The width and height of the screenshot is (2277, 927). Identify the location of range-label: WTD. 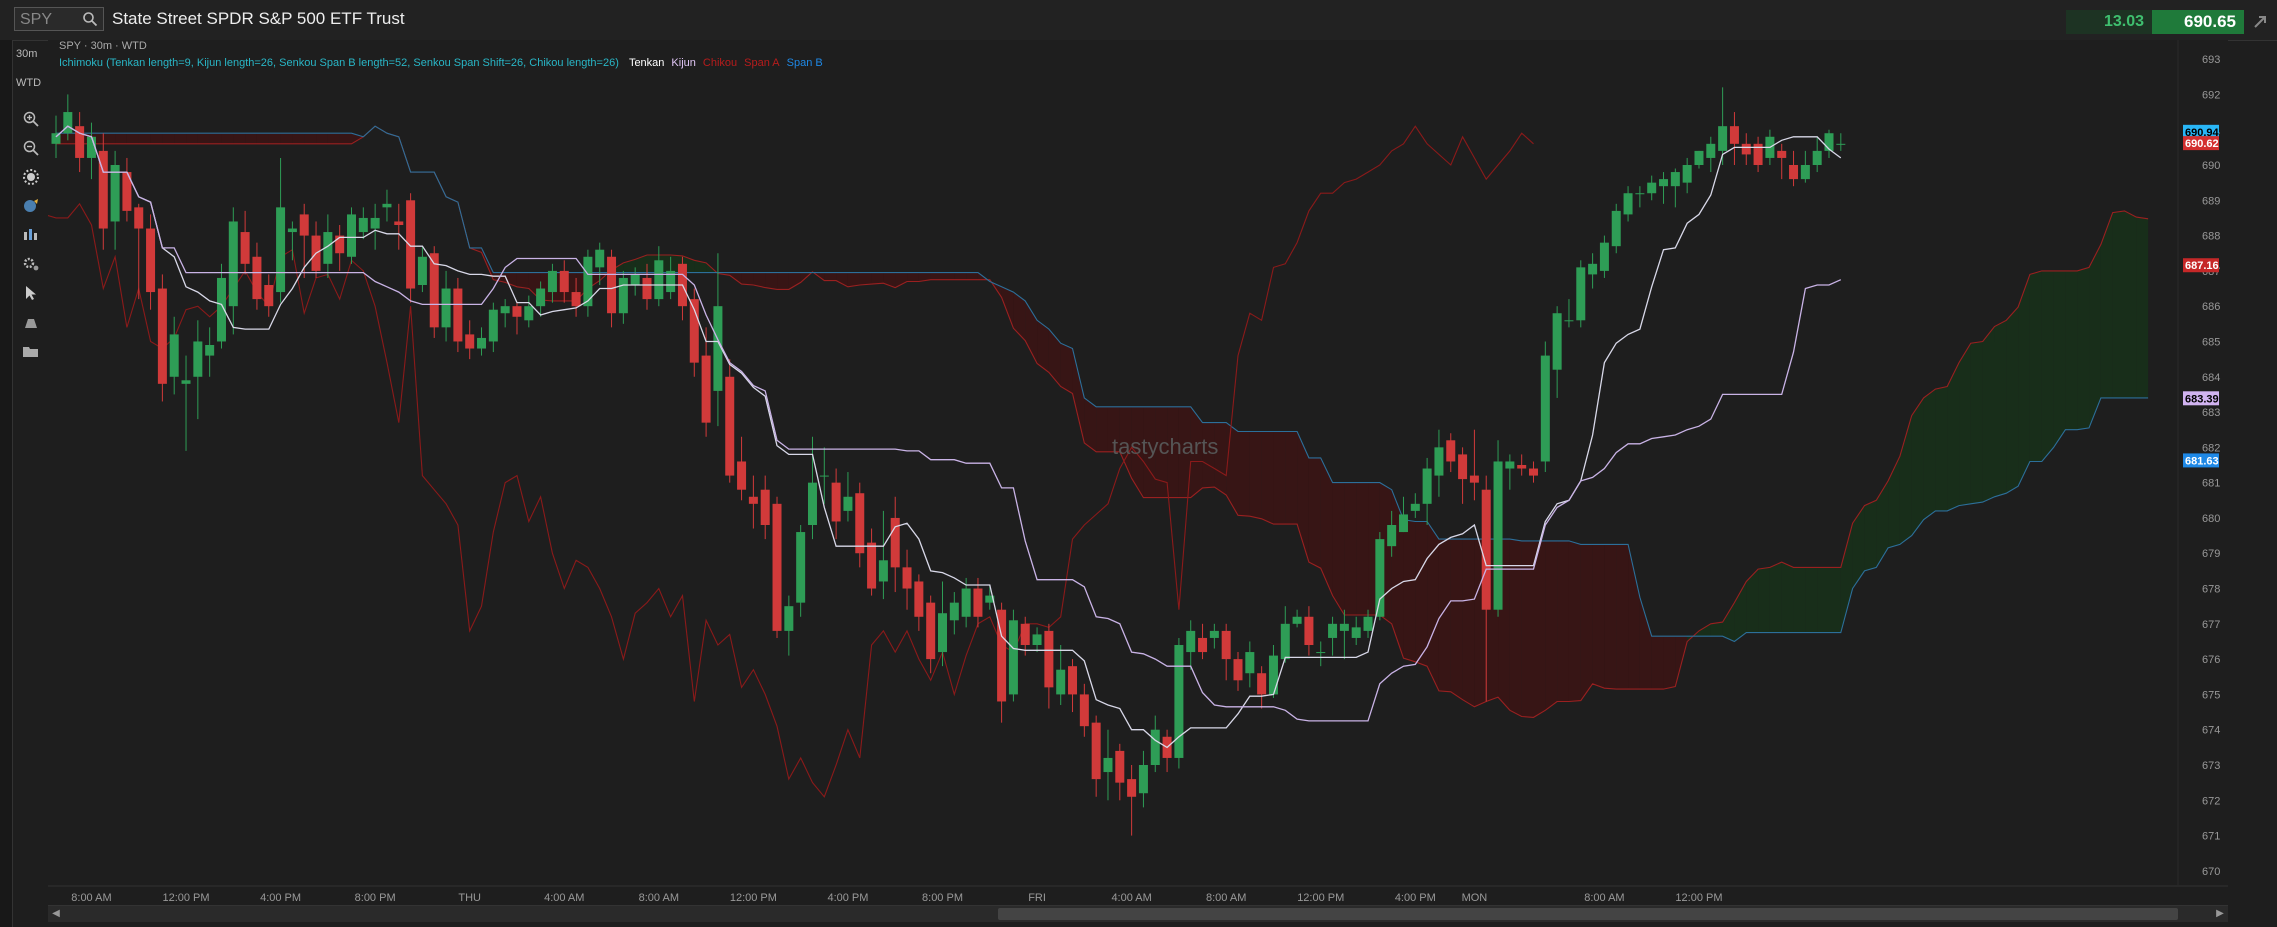
(28, 83).